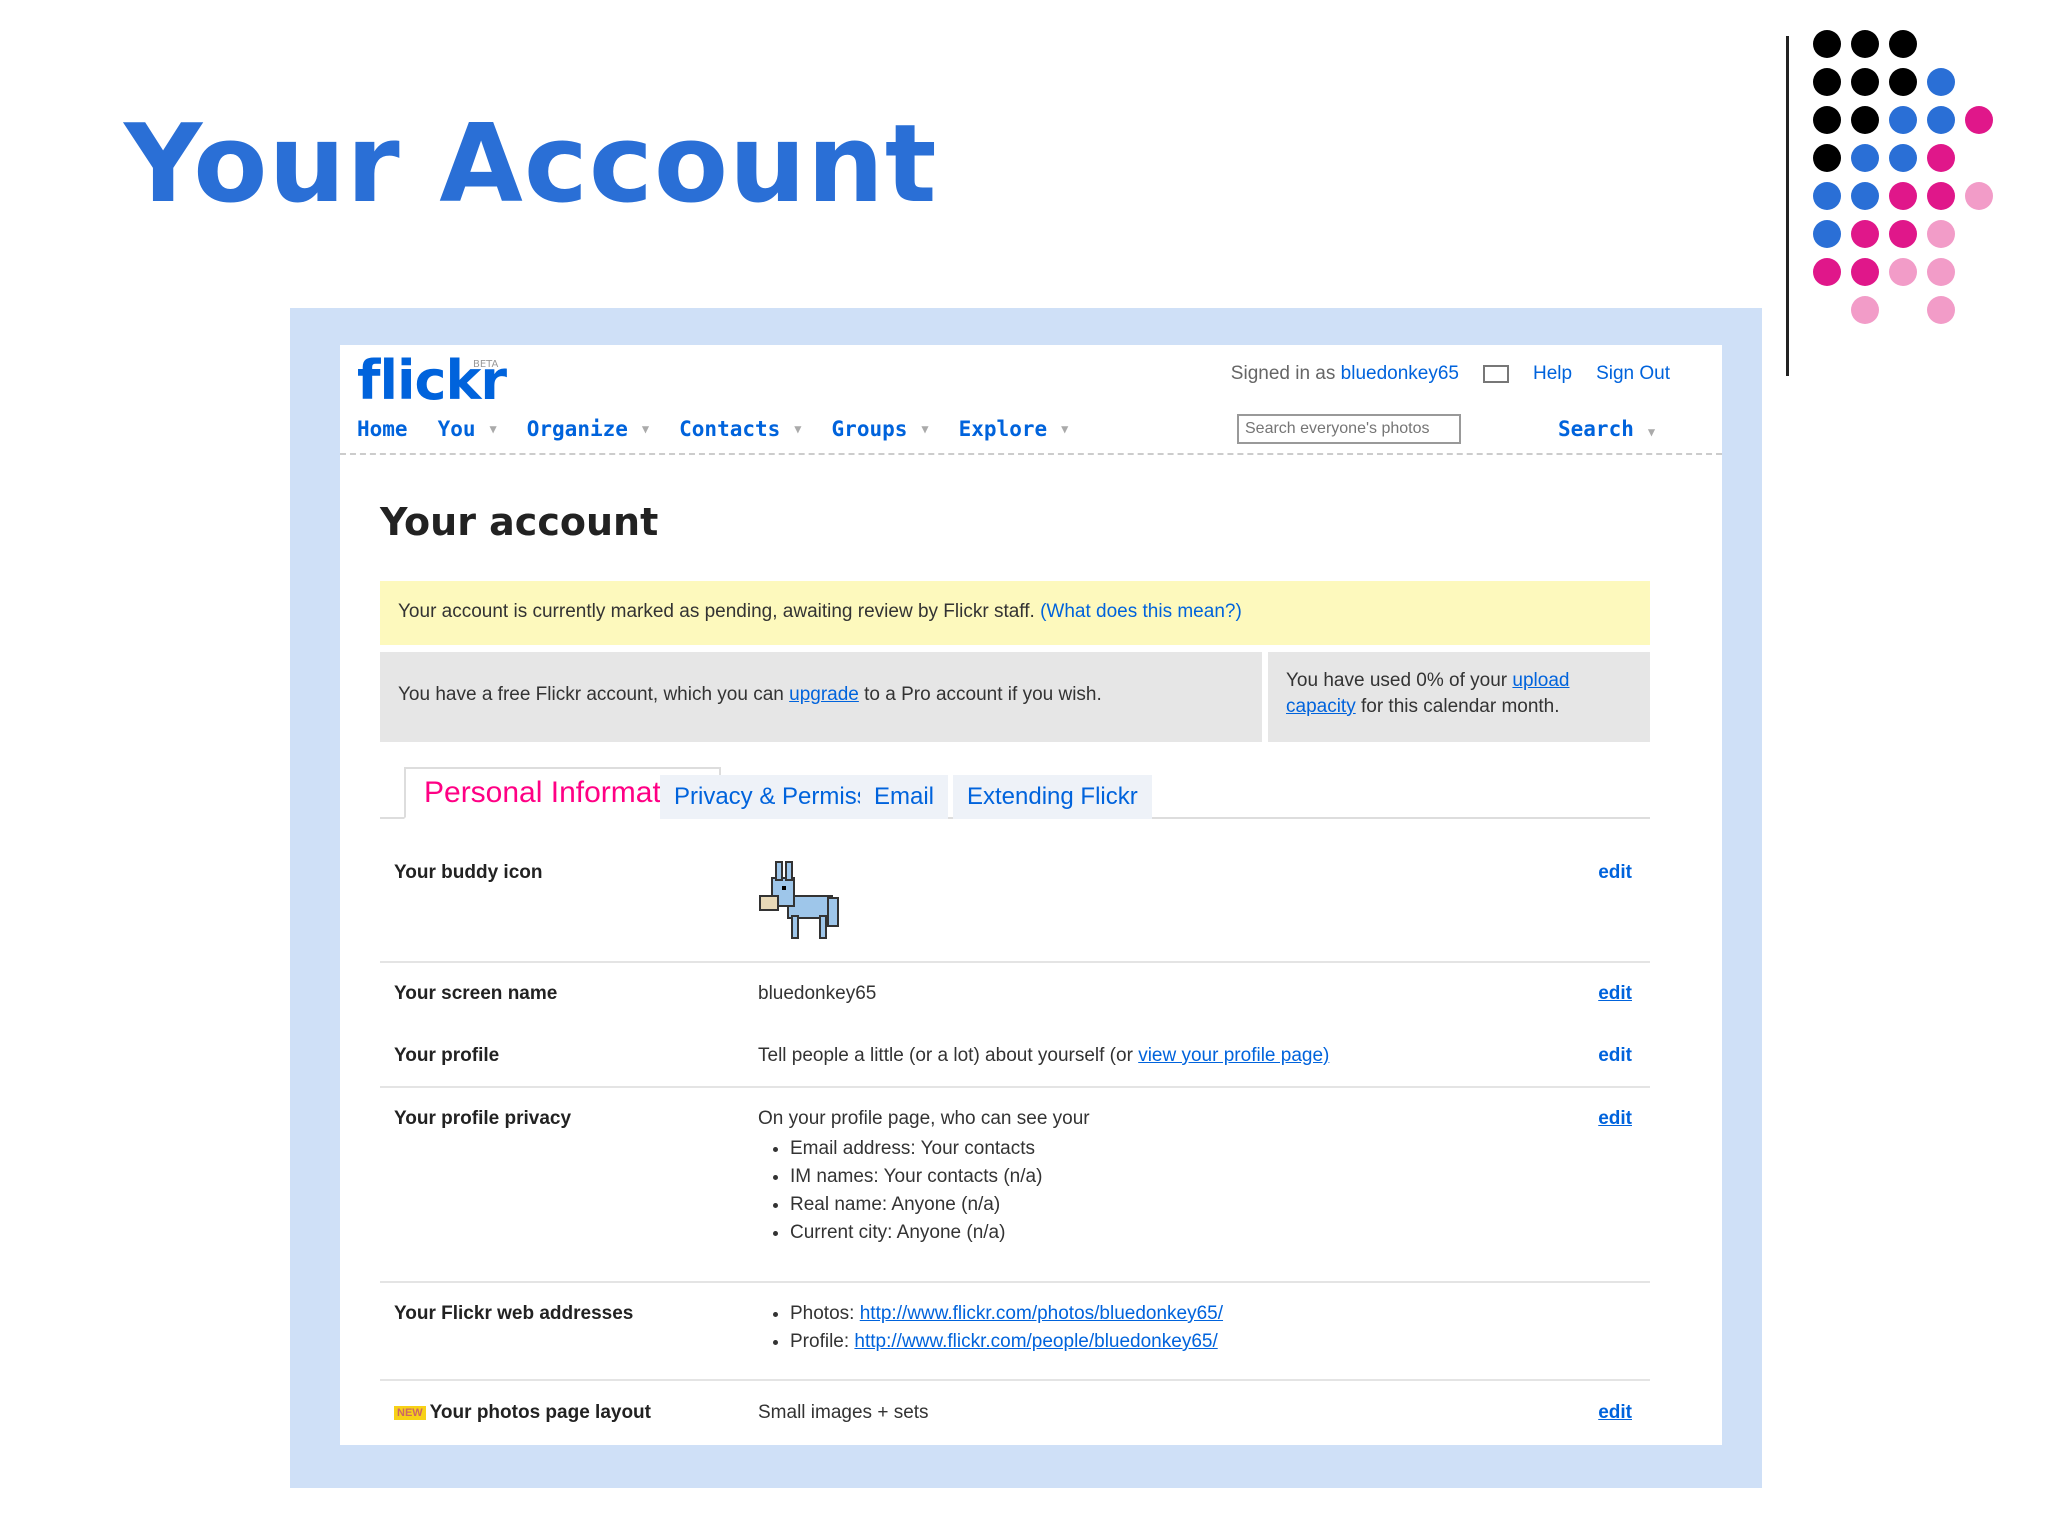 The width and height of the screenshot is (2048, 1536). Describe the element at coordinates (924, 1118) in the screenshot. I see `profile-privacy-text: On your profile page, who can see your` at that location.